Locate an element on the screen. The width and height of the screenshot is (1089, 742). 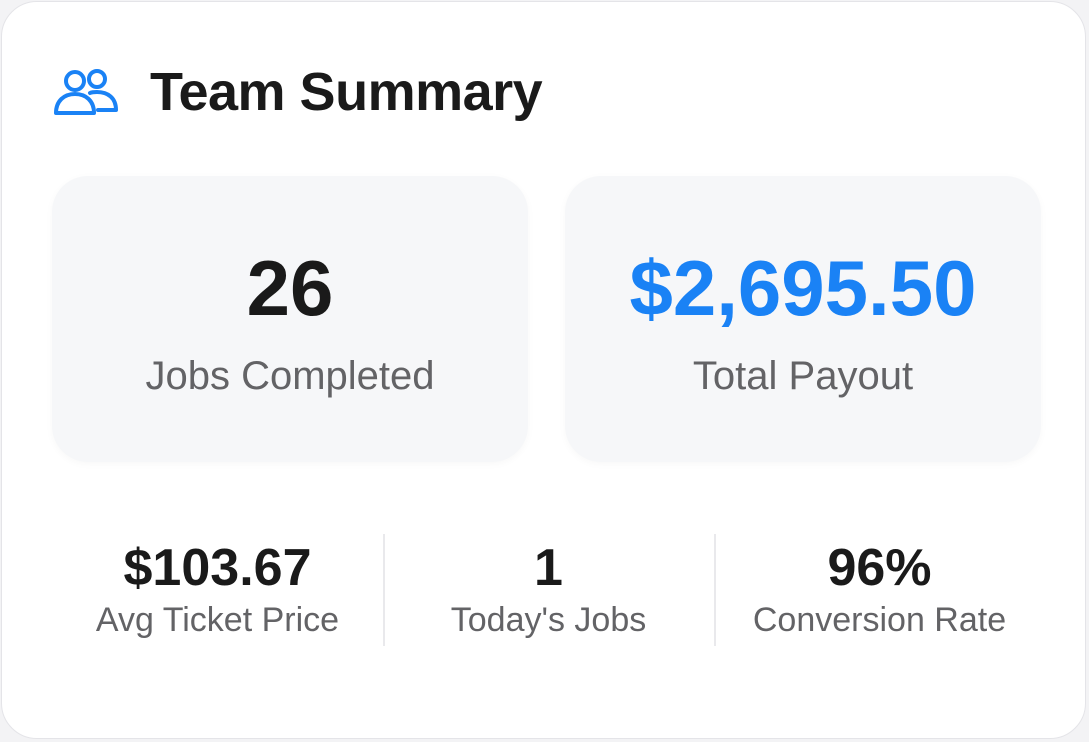
stat-label: Avg Ticket Price is located at coordinates (217, 620).